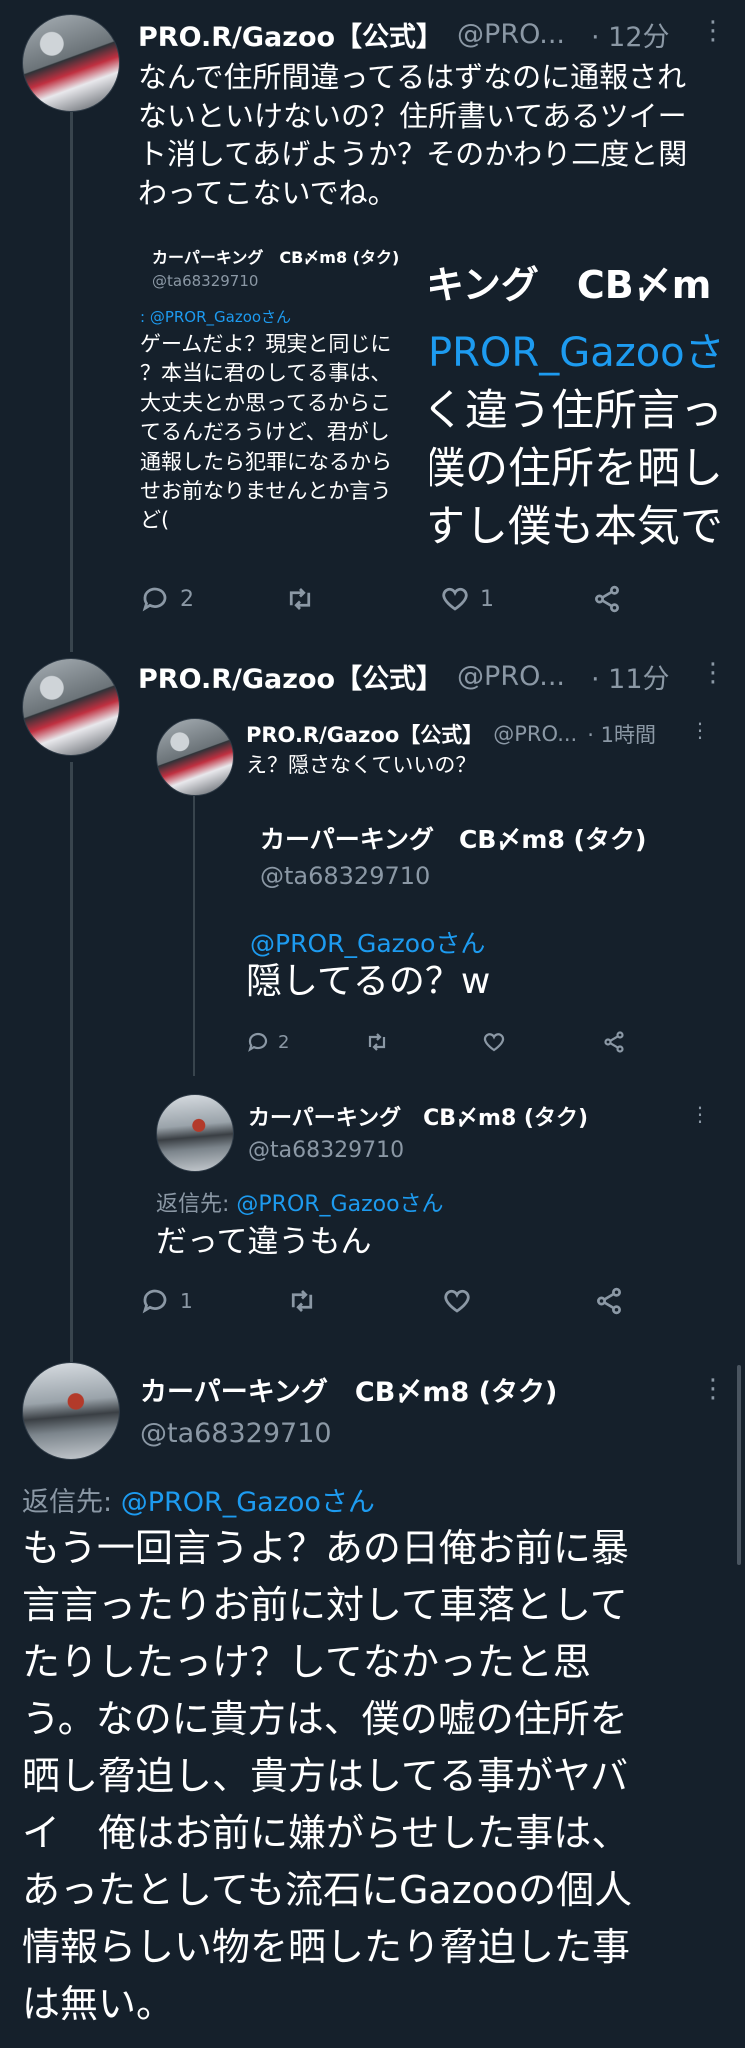  I want to click on quoted-header: PRO.R/Gazoo【公式】 @PRO... · 1時間, so click(481, 734).